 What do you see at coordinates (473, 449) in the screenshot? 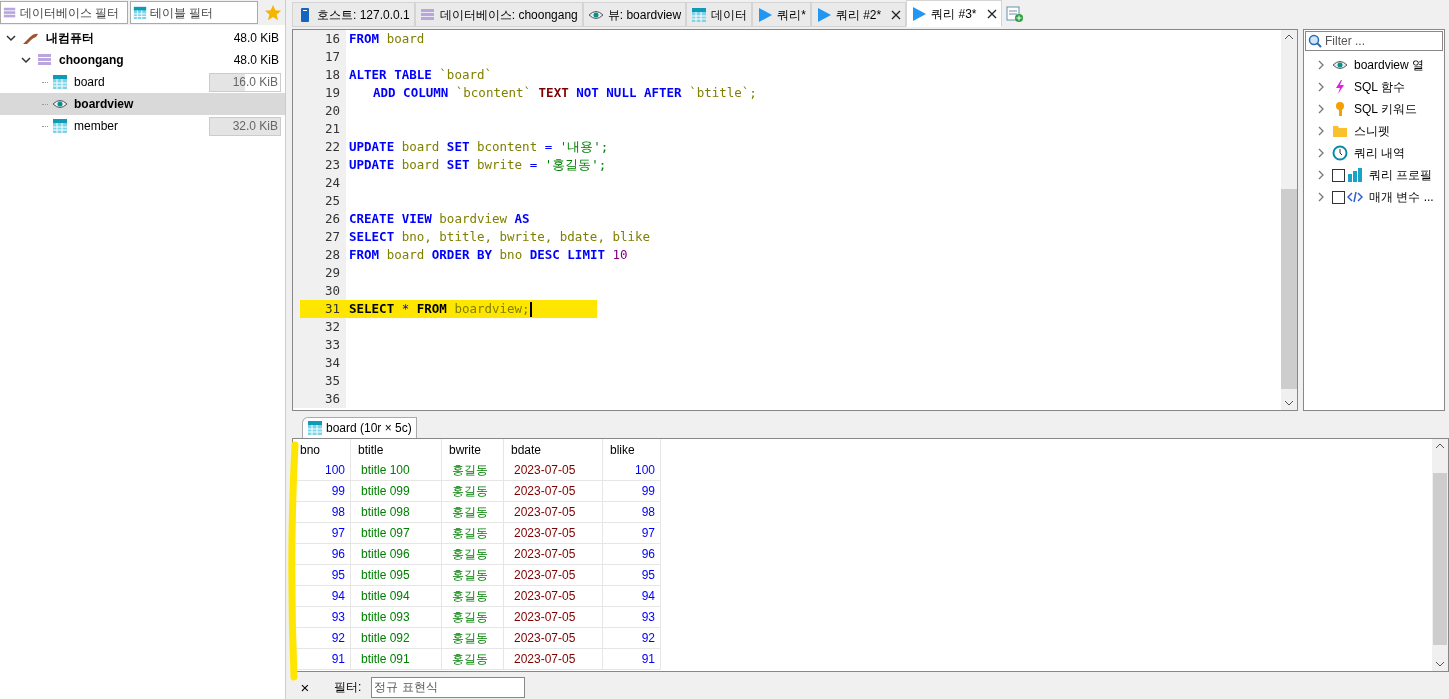
I see `column-header: bwrite` at bounding box center [473, 449].